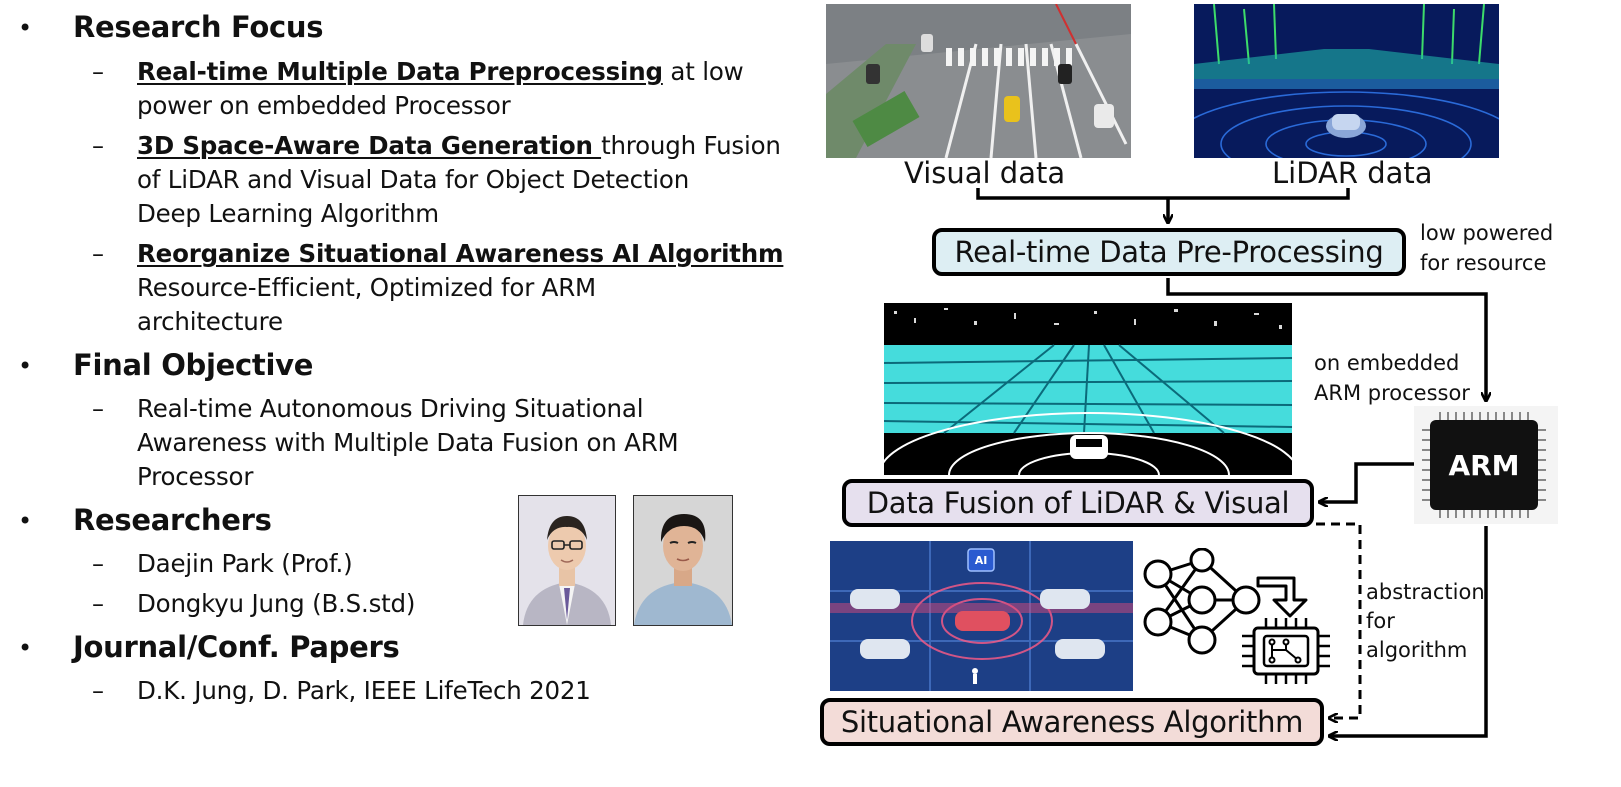 The height and width of the screenshot is (787, 1621). I want to click on research-focus-heading: Research Focus, so click(198, 27).